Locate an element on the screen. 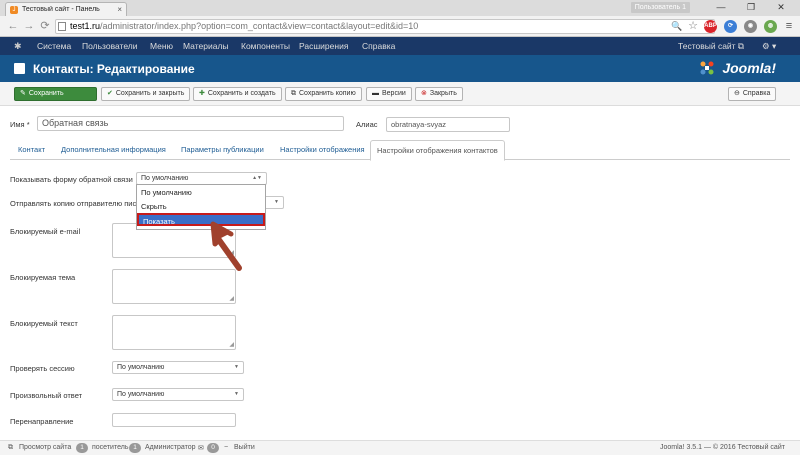  reload-icon: ⟳ is located at coordinates (45, 26).